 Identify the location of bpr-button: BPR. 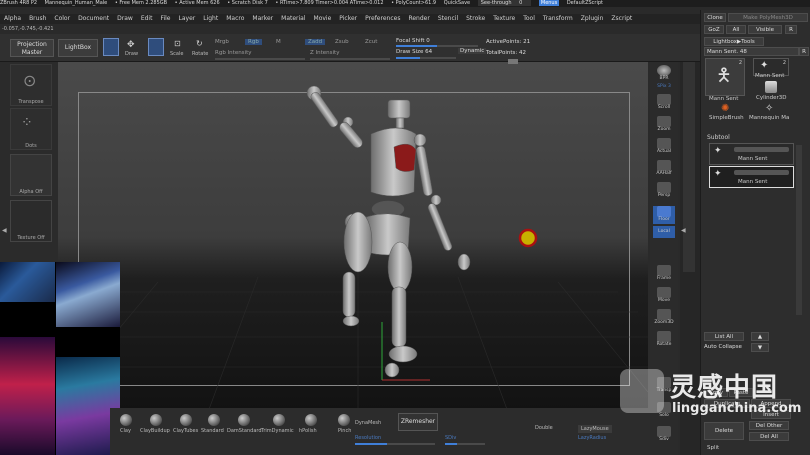
(664, 74).